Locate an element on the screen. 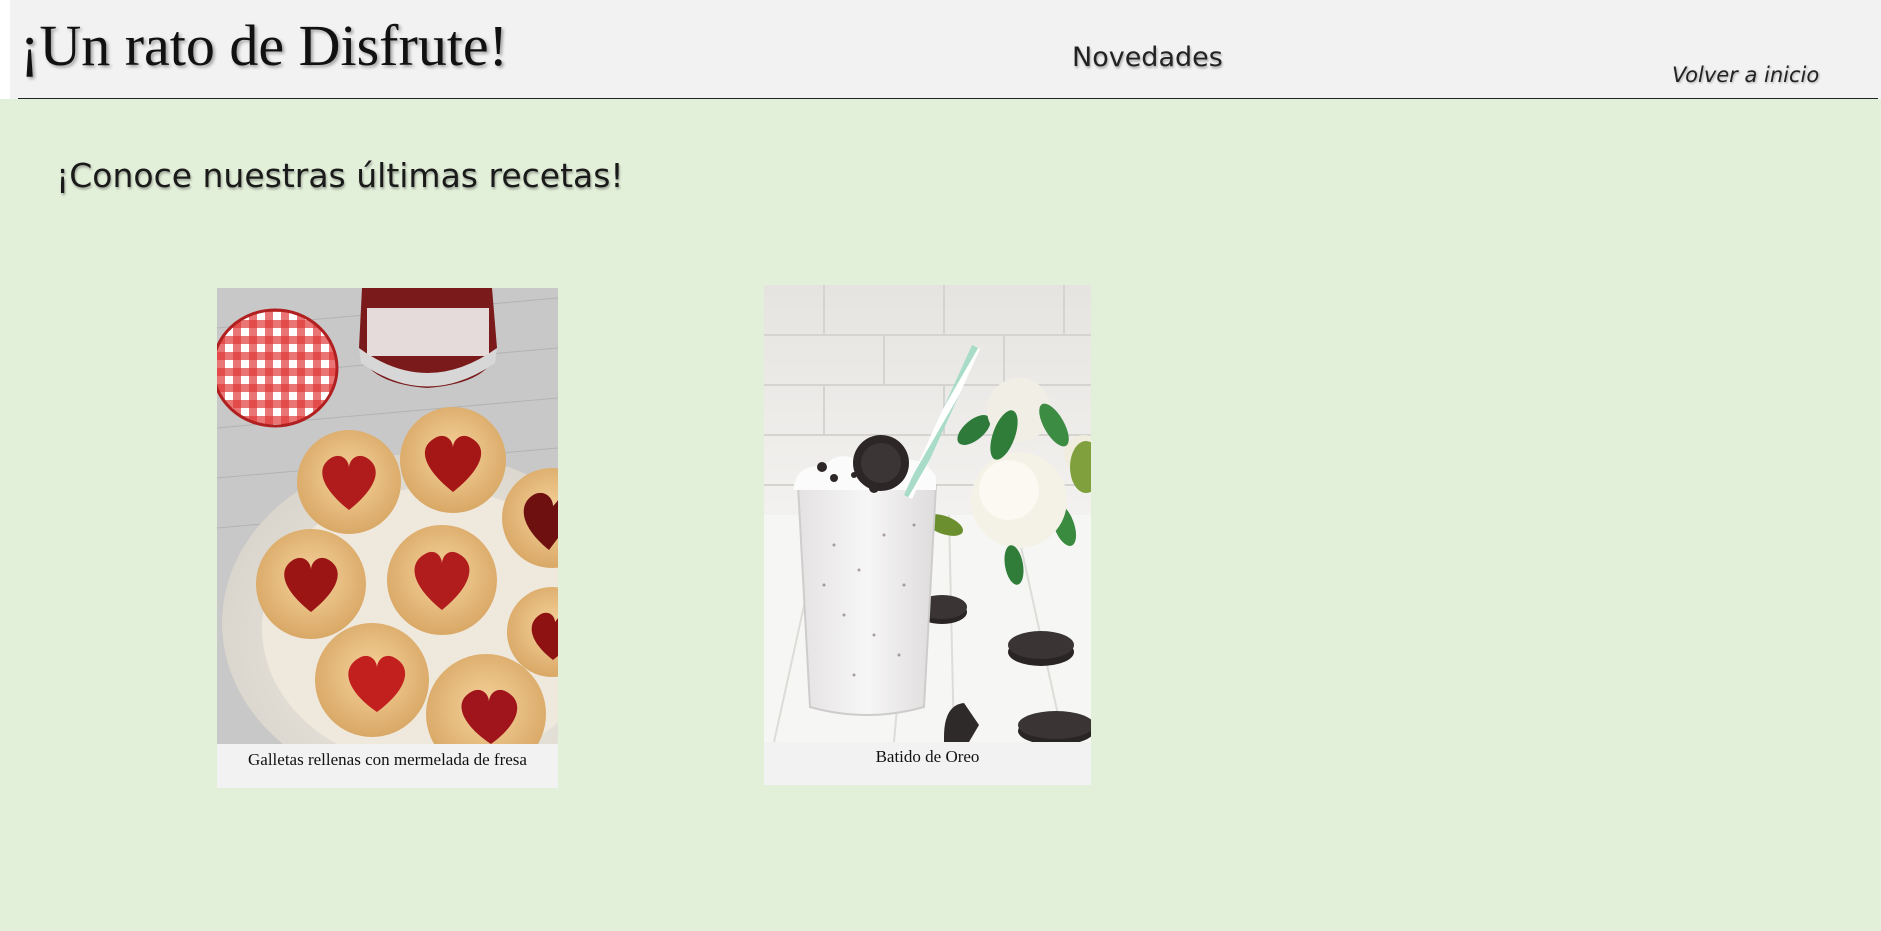  recipe-card-milkshake: Batido de Oreo is located at coordinates (927, 535).